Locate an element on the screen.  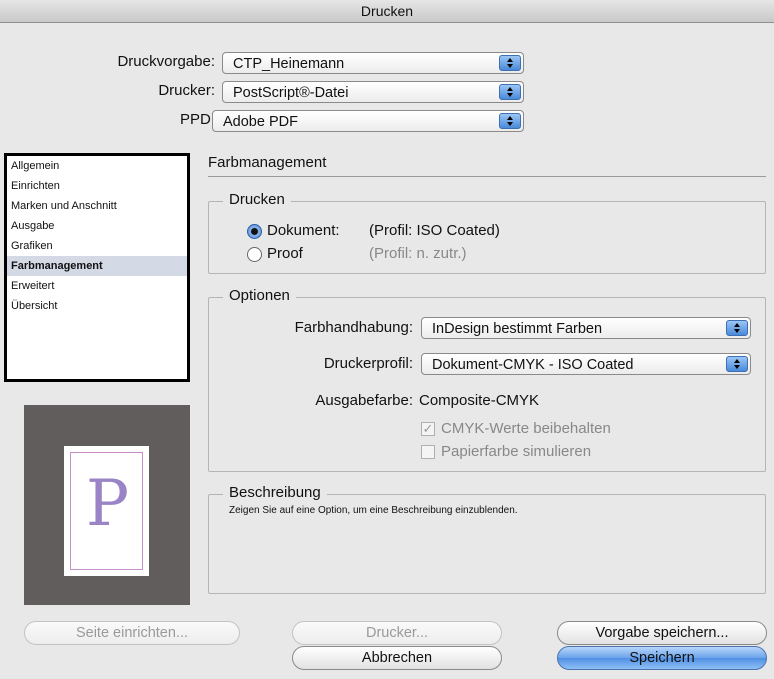
page-preview: P is located at coordinates (107, 505).